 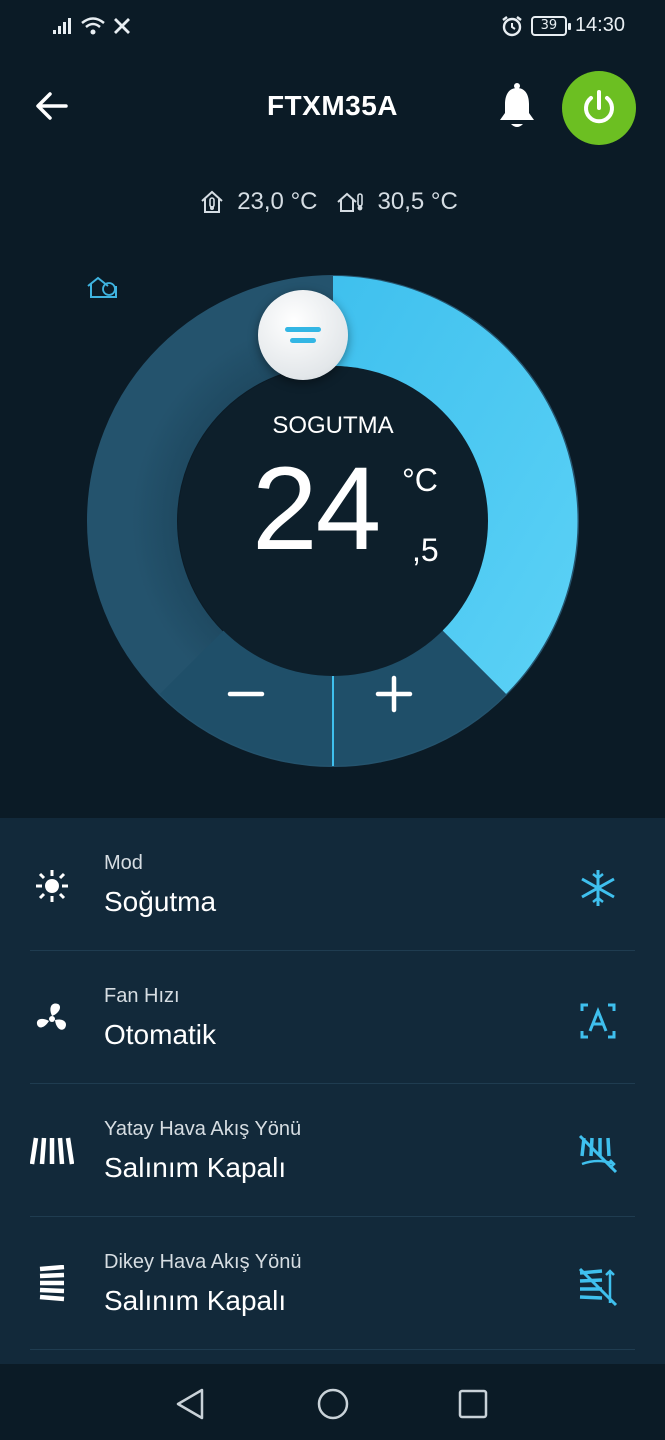 I want to click on vertical-vanes-icon, so click(x=52, y=1283).